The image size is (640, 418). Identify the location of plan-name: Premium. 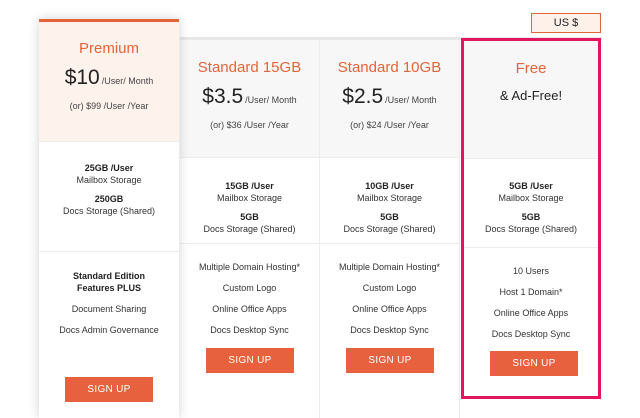
(108, 48).